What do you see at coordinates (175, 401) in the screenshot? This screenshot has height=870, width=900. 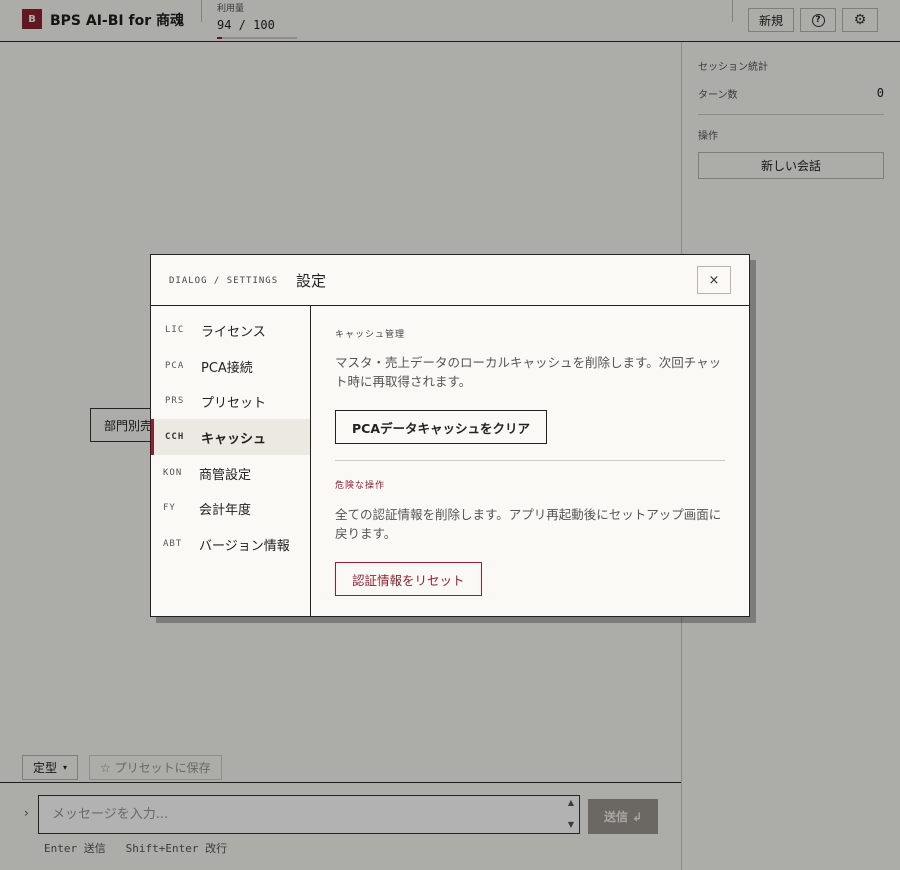 I see `nav-code: PRS` at bounding box center [175, 401].